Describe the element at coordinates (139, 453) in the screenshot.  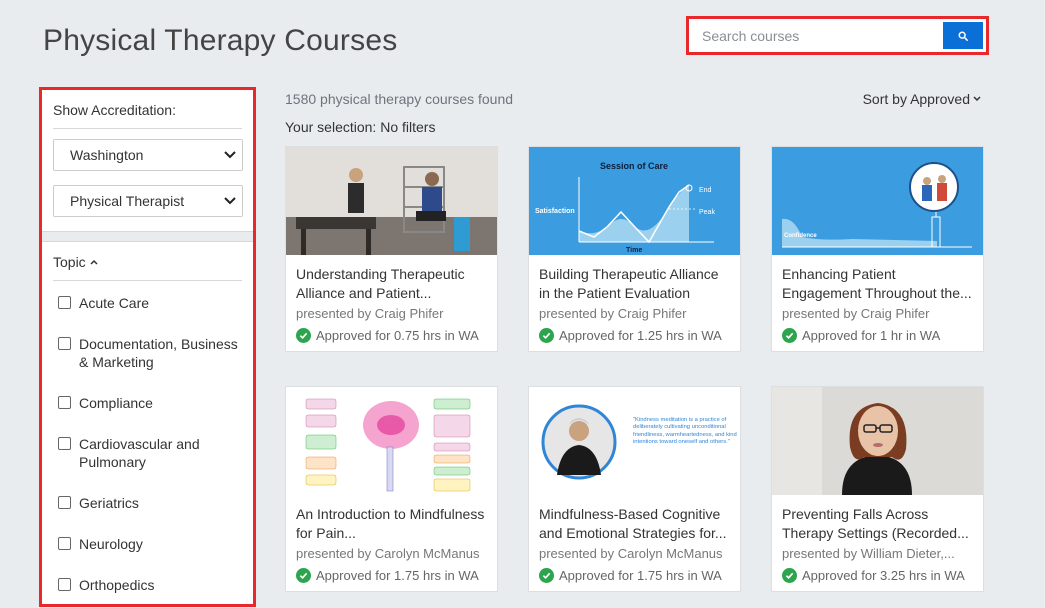
I see `topic-item-label: Cardiovascular and Pulmonary` at that location.